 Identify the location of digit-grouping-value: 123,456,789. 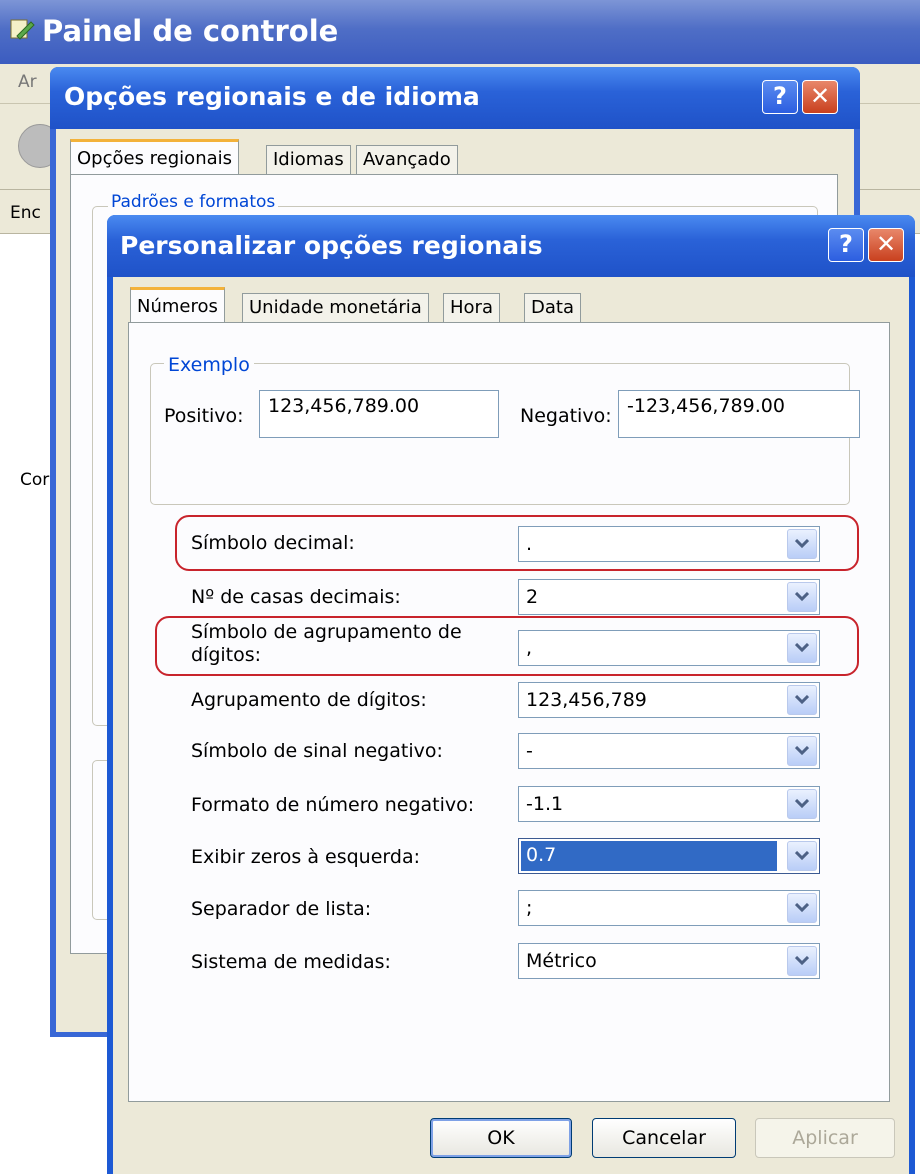
(586, 700).